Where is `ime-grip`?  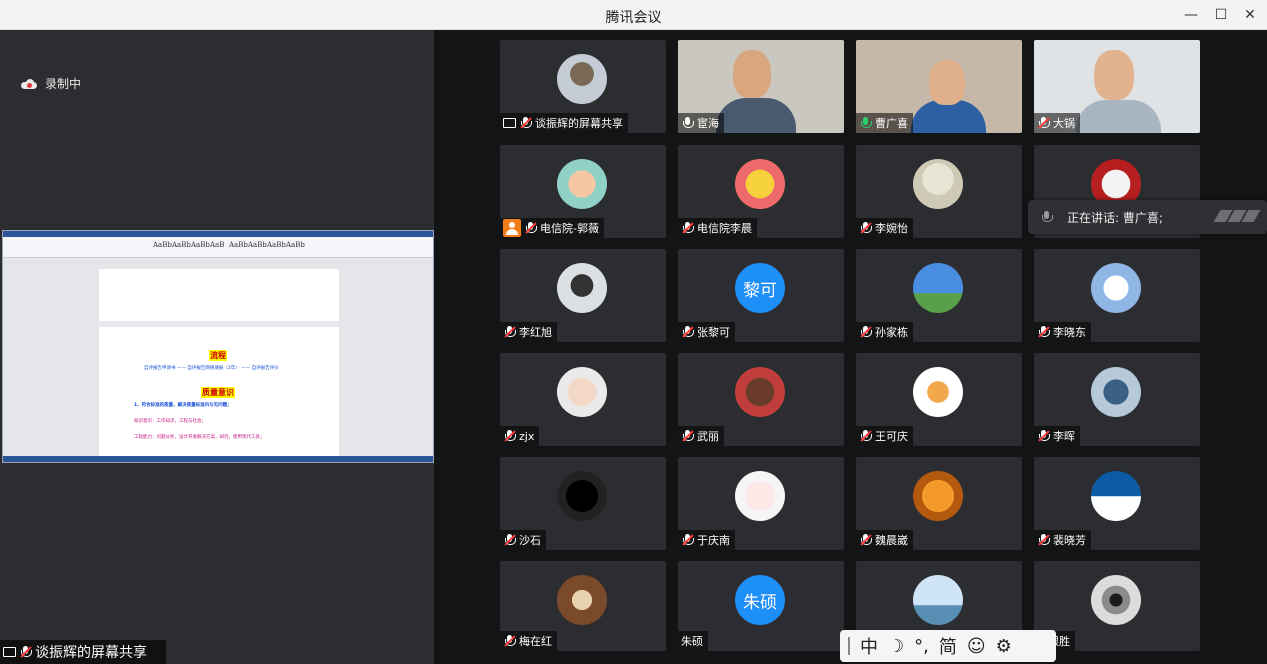 ime-grip is located at coordinates (849, 646).